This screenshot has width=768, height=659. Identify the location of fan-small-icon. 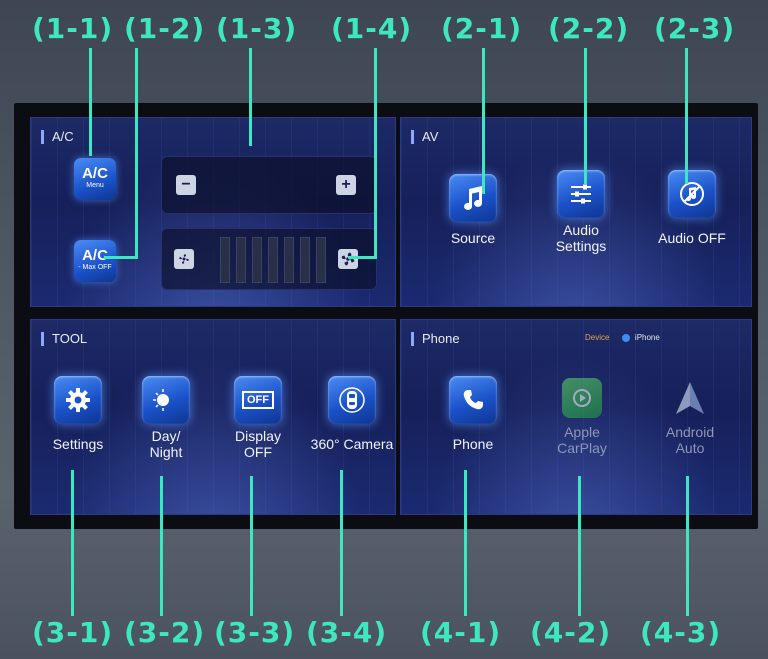
(184, 259).